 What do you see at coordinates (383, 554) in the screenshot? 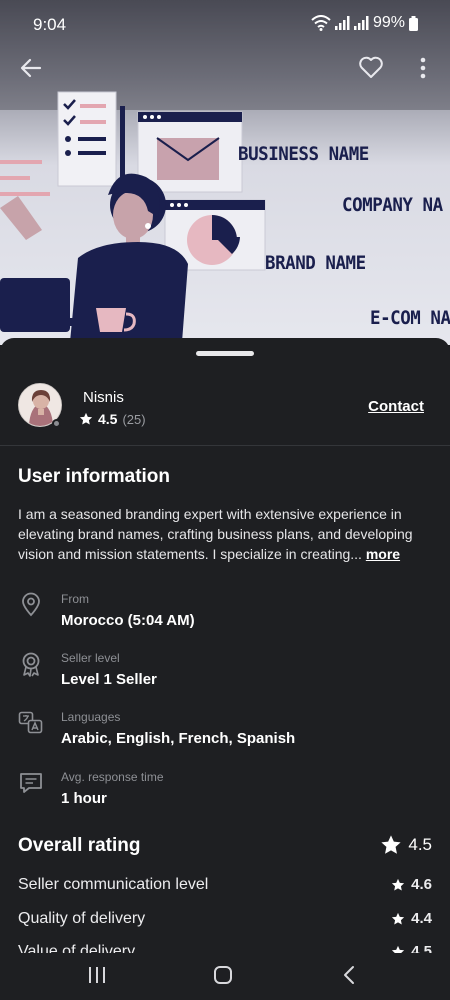
I see `read-more-link: more` at bounding box center [383, 554].